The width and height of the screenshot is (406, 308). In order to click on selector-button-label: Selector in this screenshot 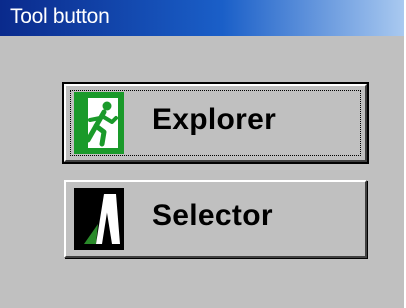, I will do `click(212, 215)`.